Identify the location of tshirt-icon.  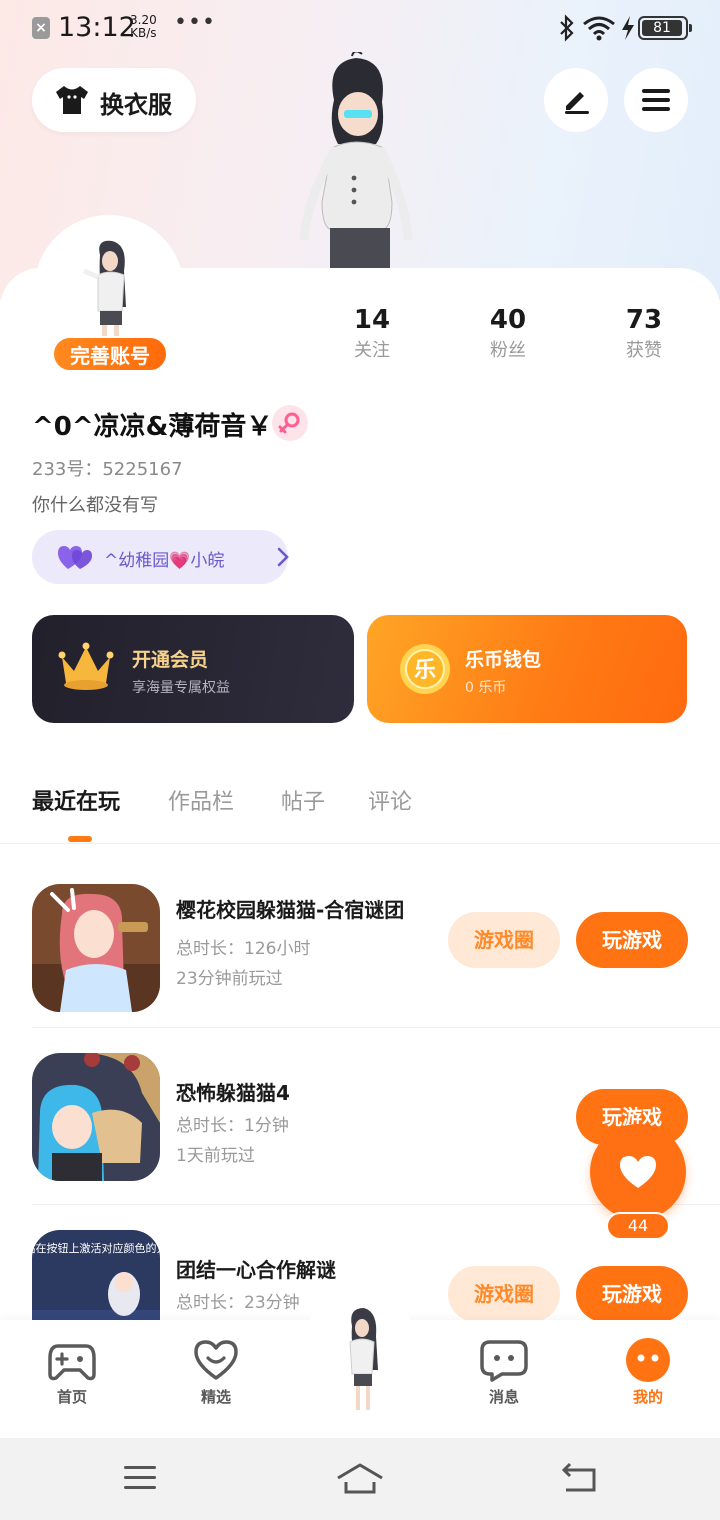
(72, 100).